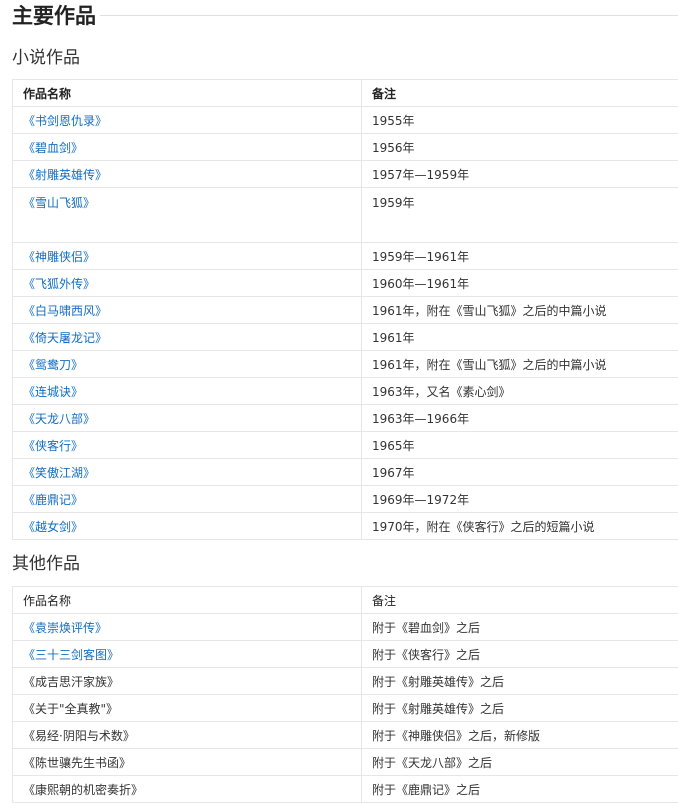 Image resolution: width=678 pixels, height=803 pixels. I want to click on table-row: 《易经·阴阳与术数》 附于《神雕侠侣》之后，新修版, so click(345, 735).